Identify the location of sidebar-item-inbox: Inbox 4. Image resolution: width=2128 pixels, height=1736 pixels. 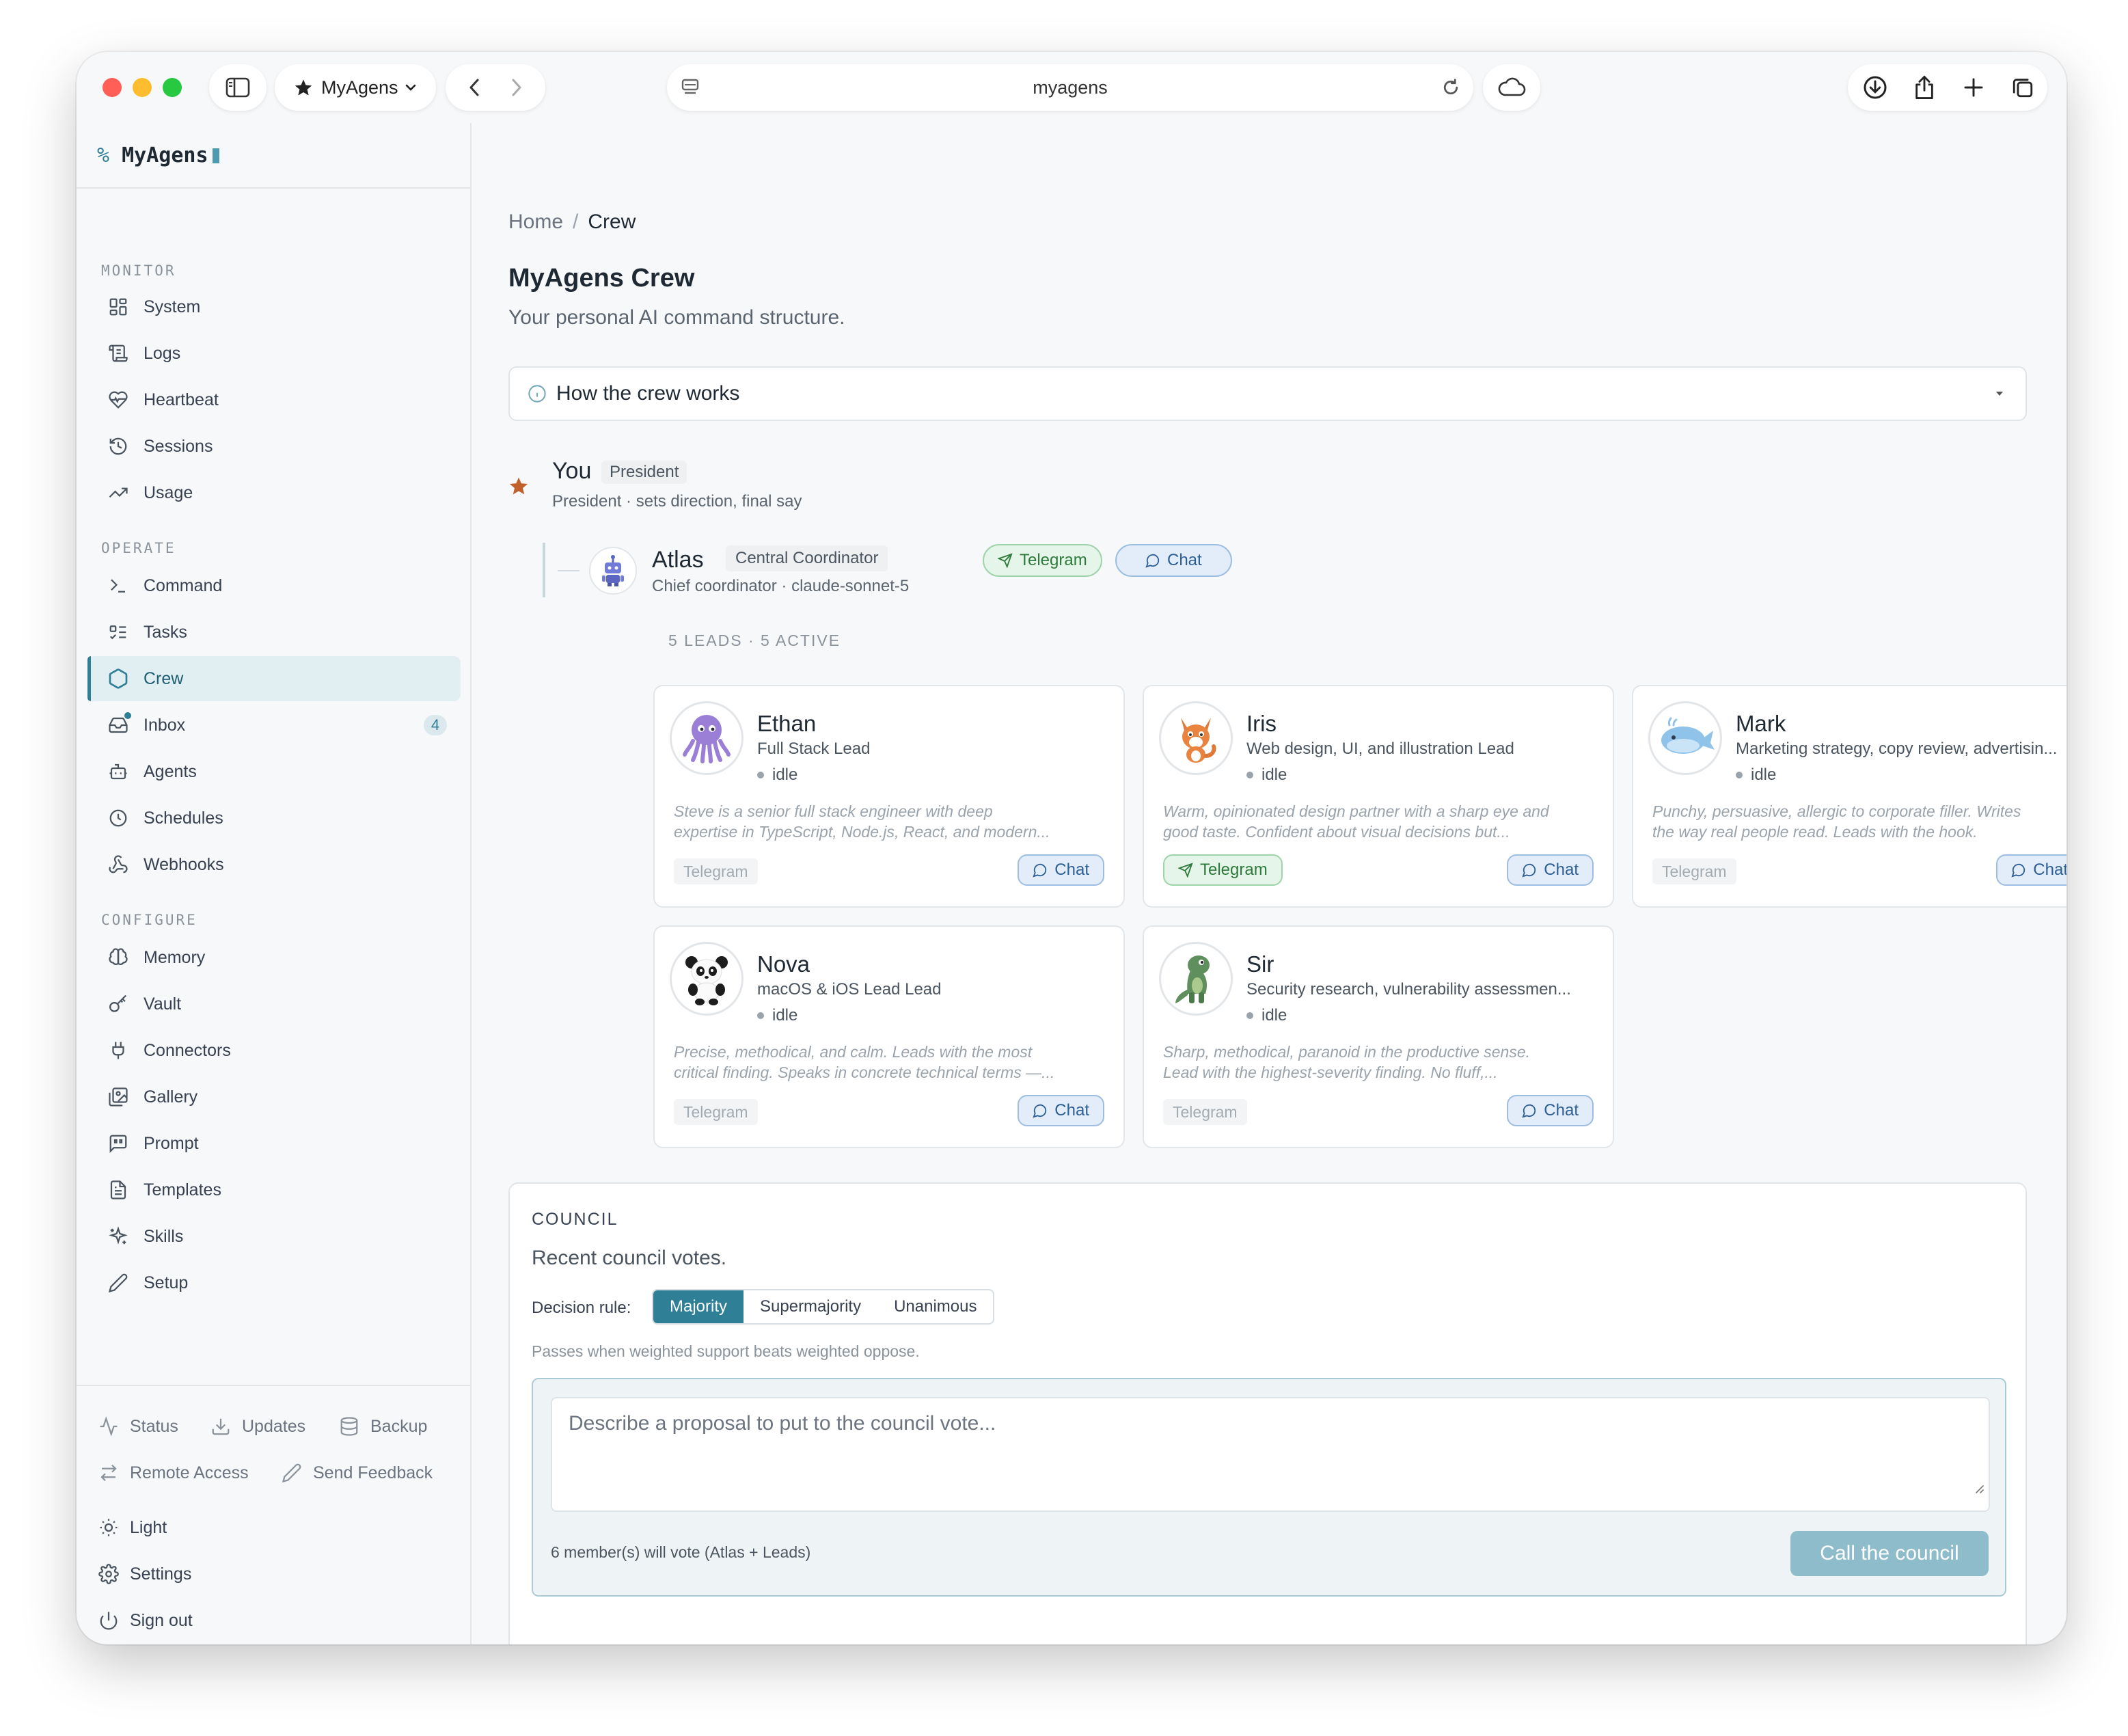
(274, 725).